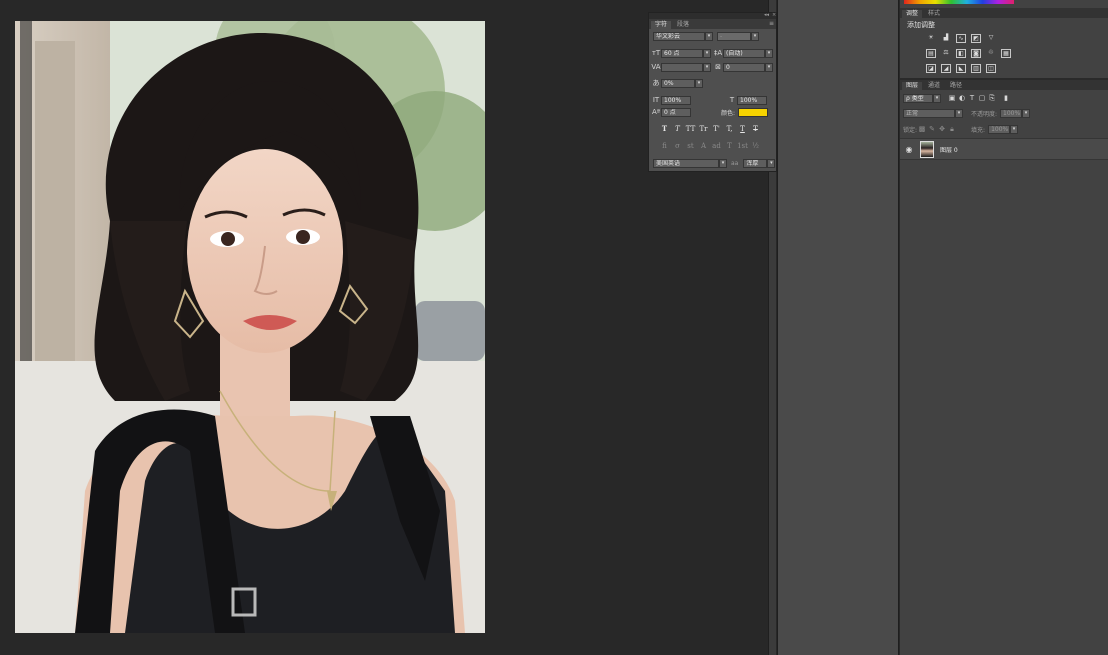 Image resolution: width=1108 pixels, height=655 pixels. What do you see at coordinates (1004, 13) in the screenshot?
I see `adjustments-panel-tabs: 调整 样式` at bounding box center [1004, 13].